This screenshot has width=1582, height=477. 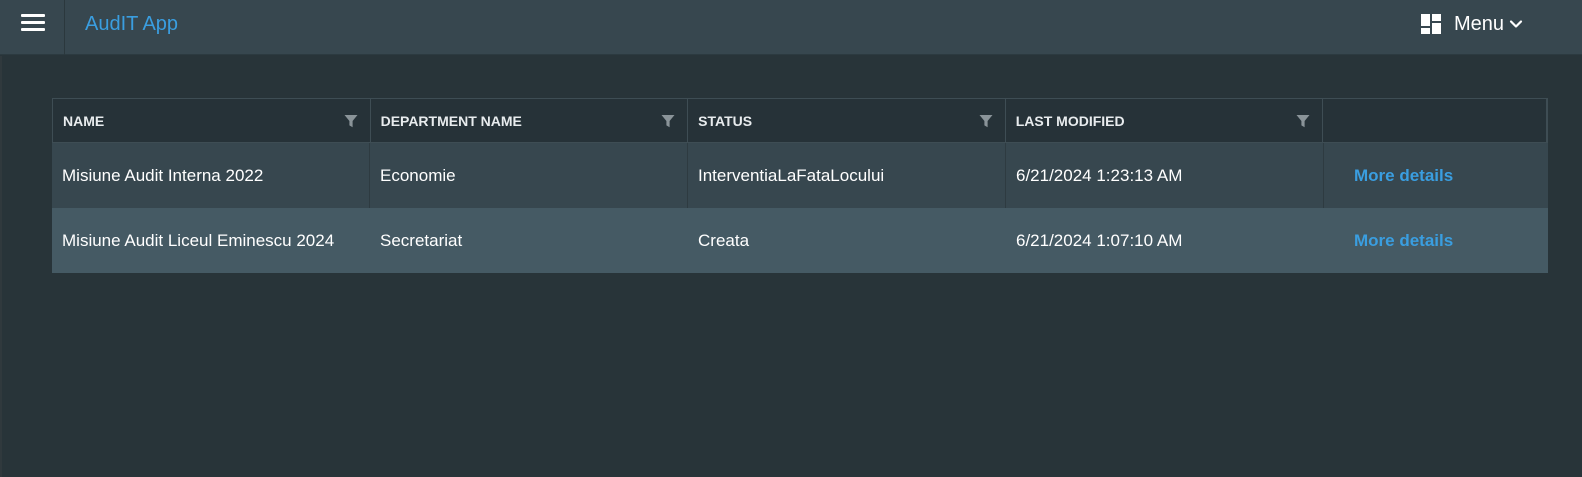 What do you see at coordinates (1099, 240) in the screenshot?
I see `cell-last-modified: 6/21/2024 1:07:10 AM` at bounding box center [1099, 240].